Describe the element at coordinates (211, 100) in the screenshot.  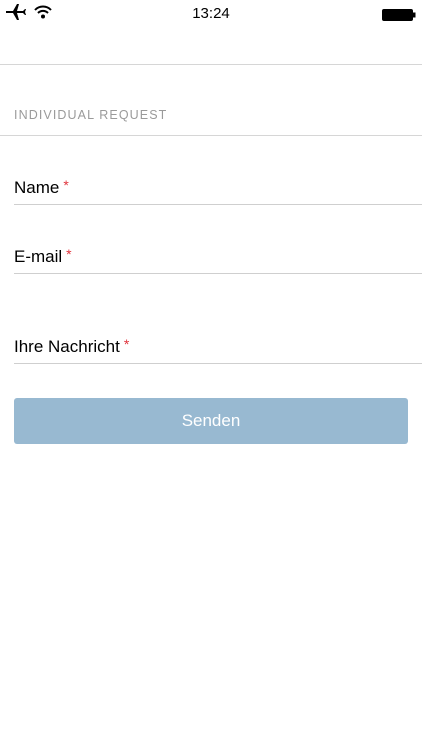
I see `section-header: INDIVIDUAL REQUEST` at that location.